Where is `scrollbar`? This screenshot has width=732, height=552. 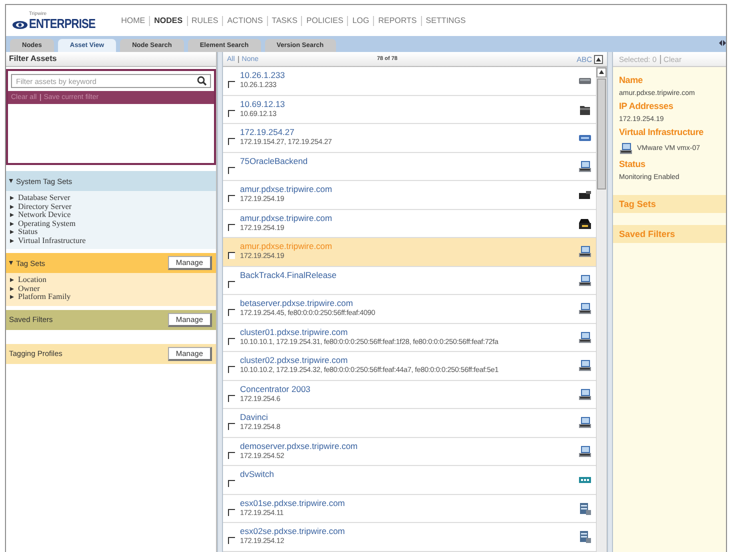 scrollbar is located at coordinates (601, 309).